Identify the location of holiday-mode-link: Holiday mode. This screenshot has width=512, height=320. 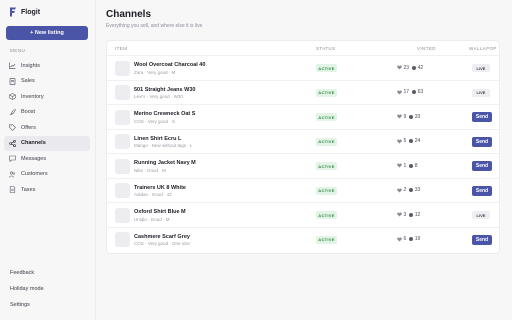
(27, 289).